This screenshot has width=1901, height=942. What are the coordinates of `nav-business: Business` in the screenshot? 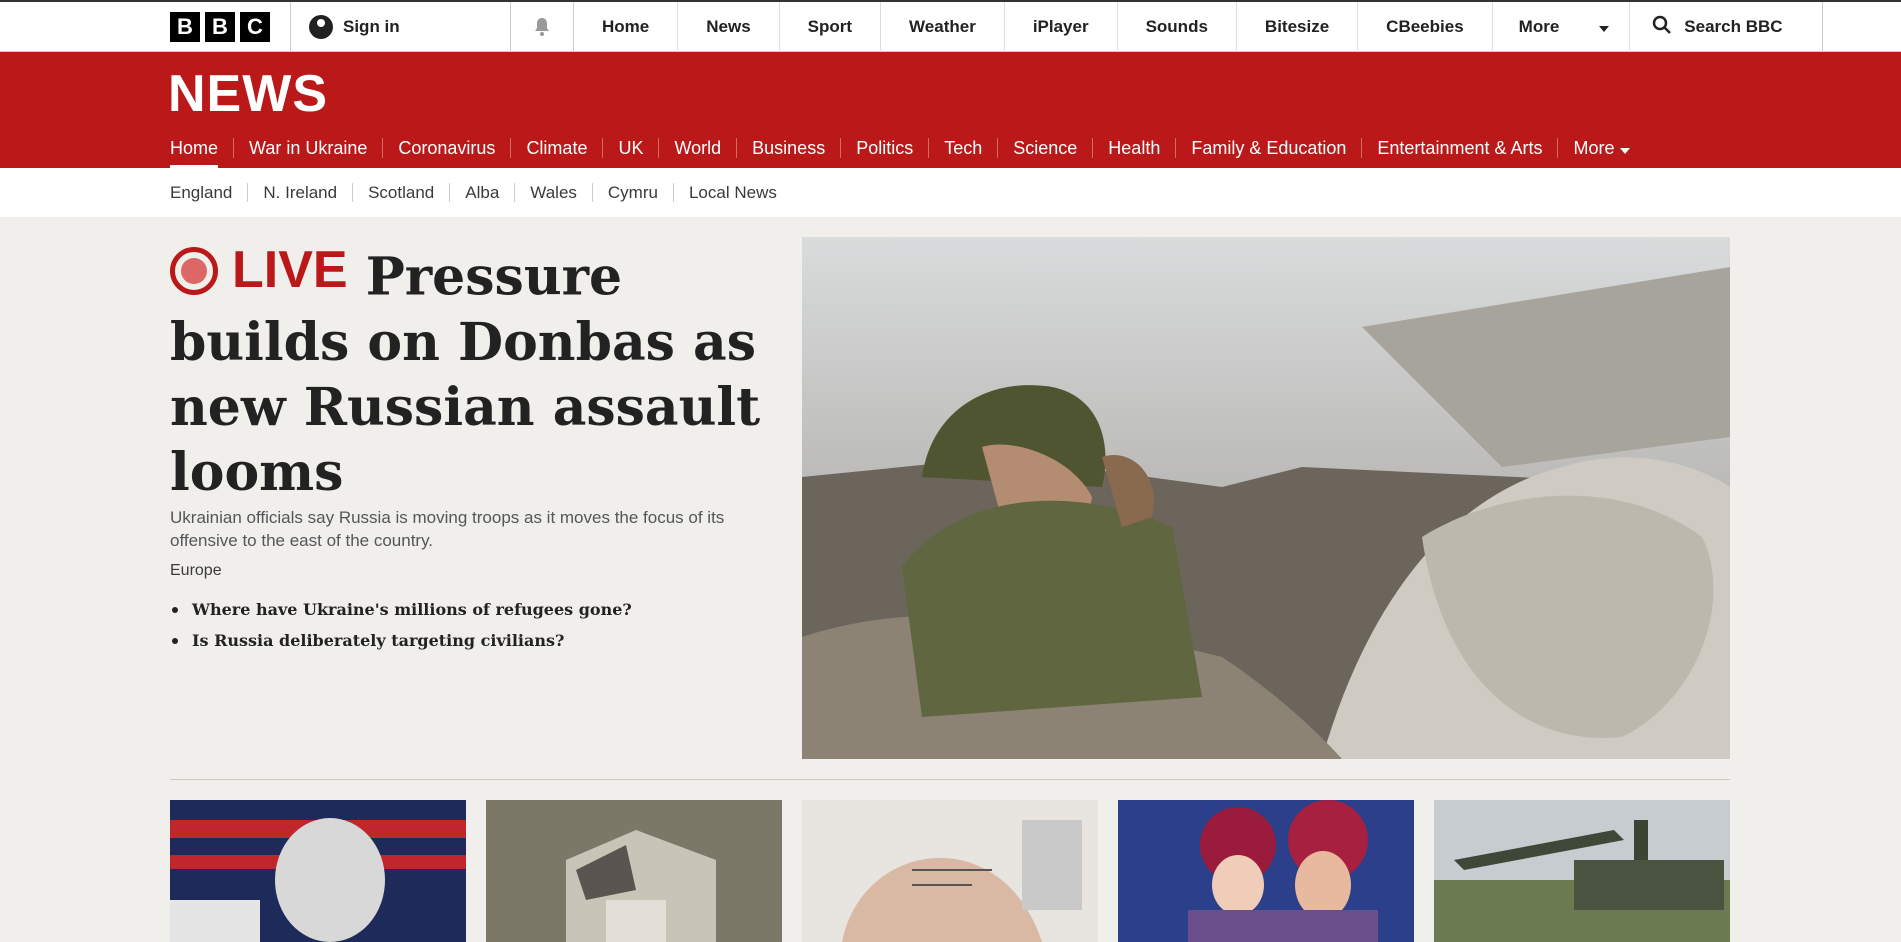 It's located at (788, 148).